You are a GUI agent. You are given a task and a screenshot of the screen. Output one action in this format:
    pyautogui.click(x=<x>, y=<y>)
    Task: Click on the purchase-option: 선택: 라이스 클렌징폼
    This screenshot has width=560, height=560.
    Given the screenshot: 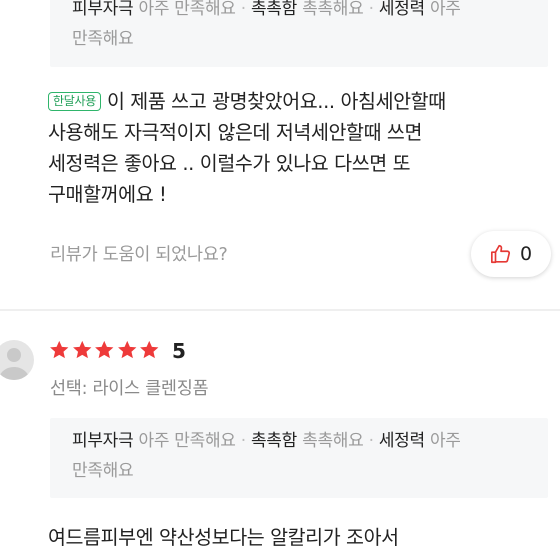 What is the action you would take?
    pyautogui.click(x=129, y=389)
    